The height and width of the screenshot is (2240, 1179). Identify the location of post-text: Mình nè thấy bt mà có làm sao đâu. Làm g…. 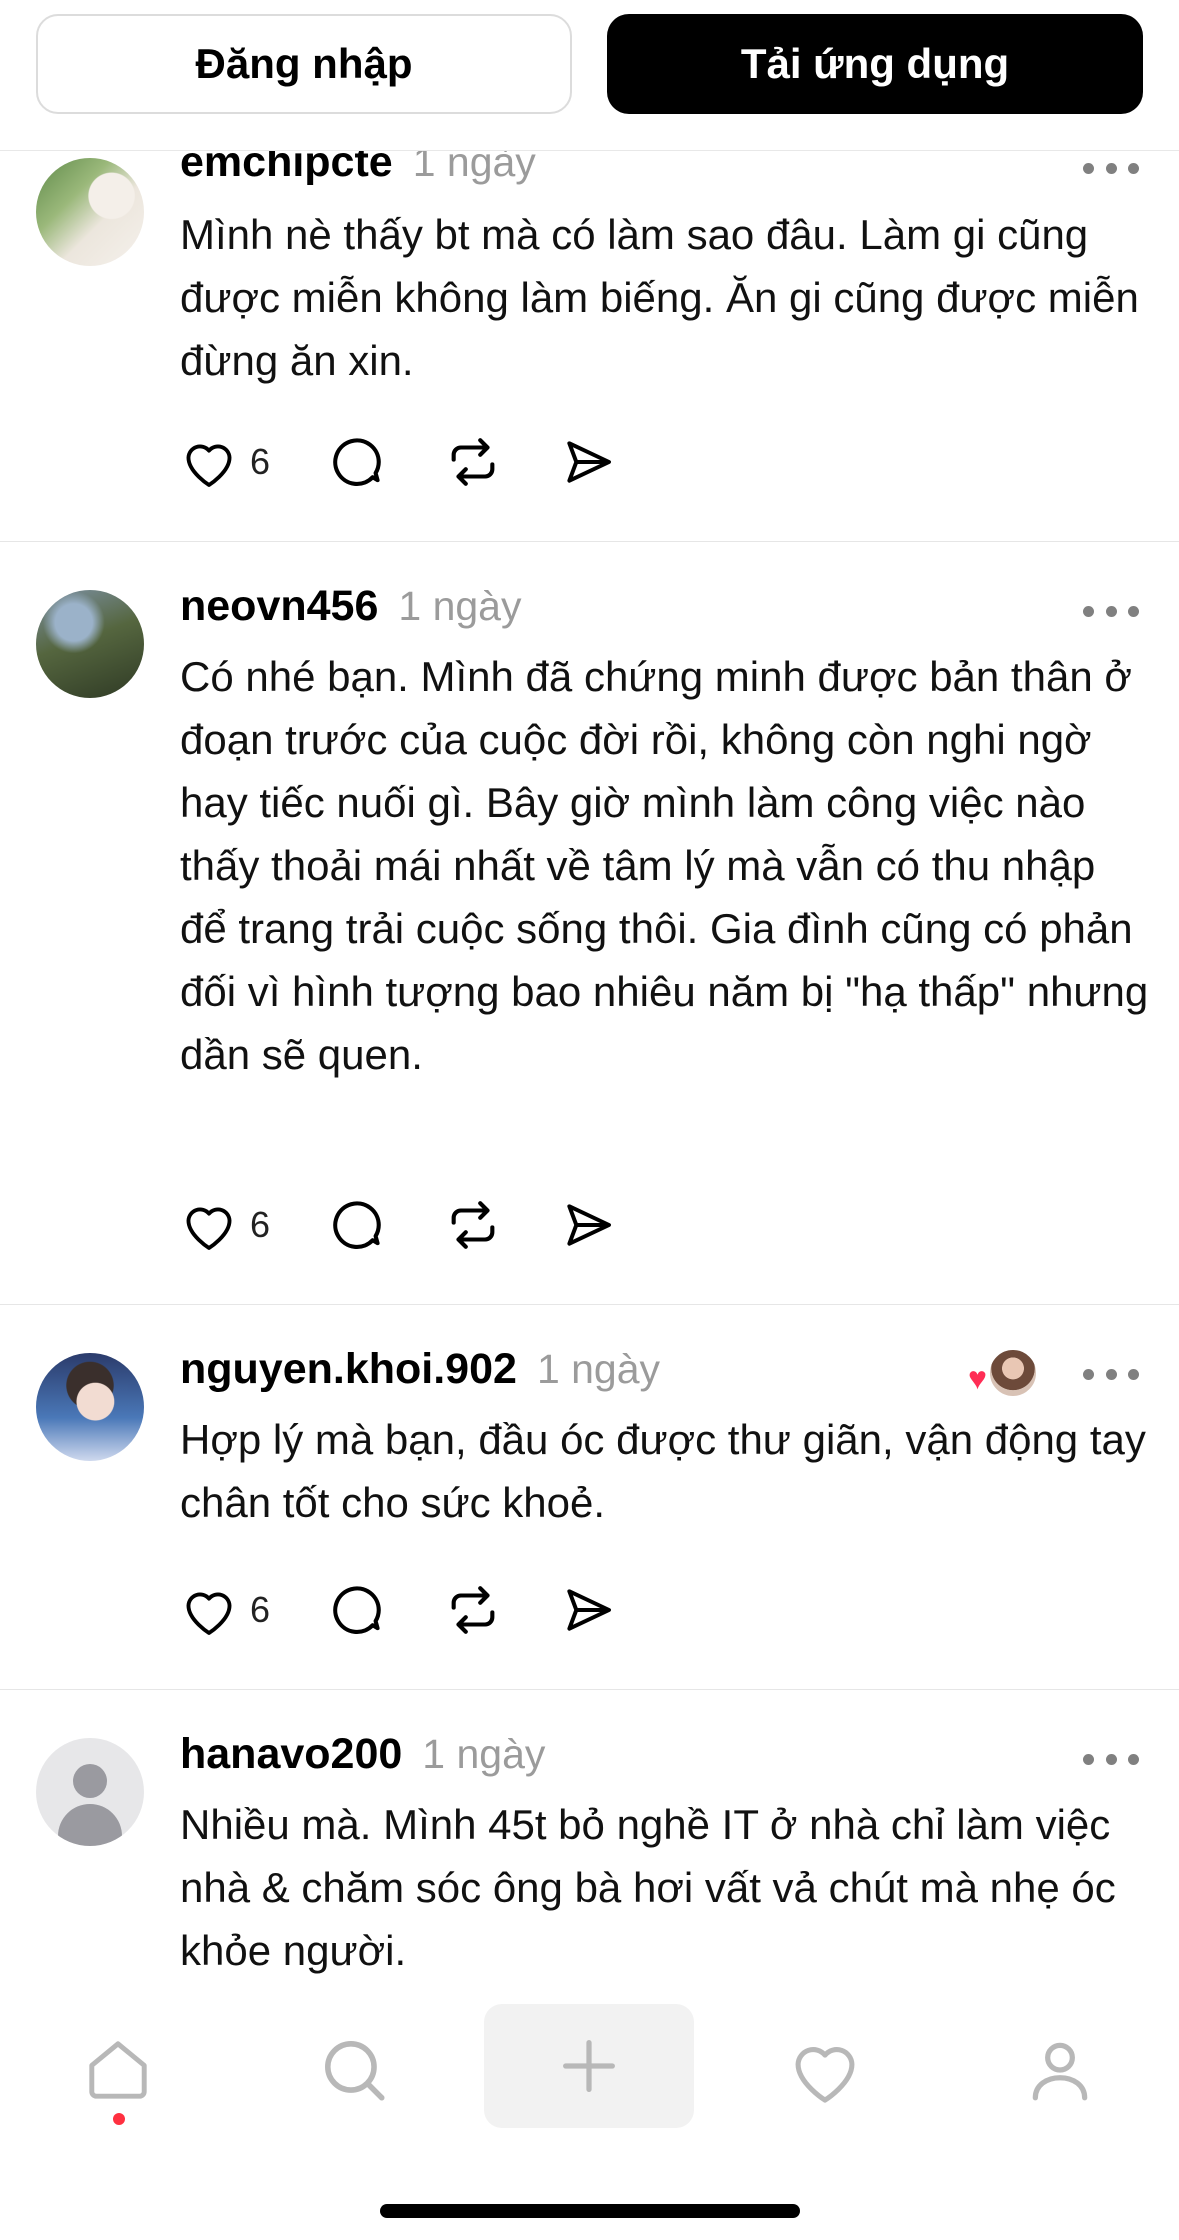
(659, 297).